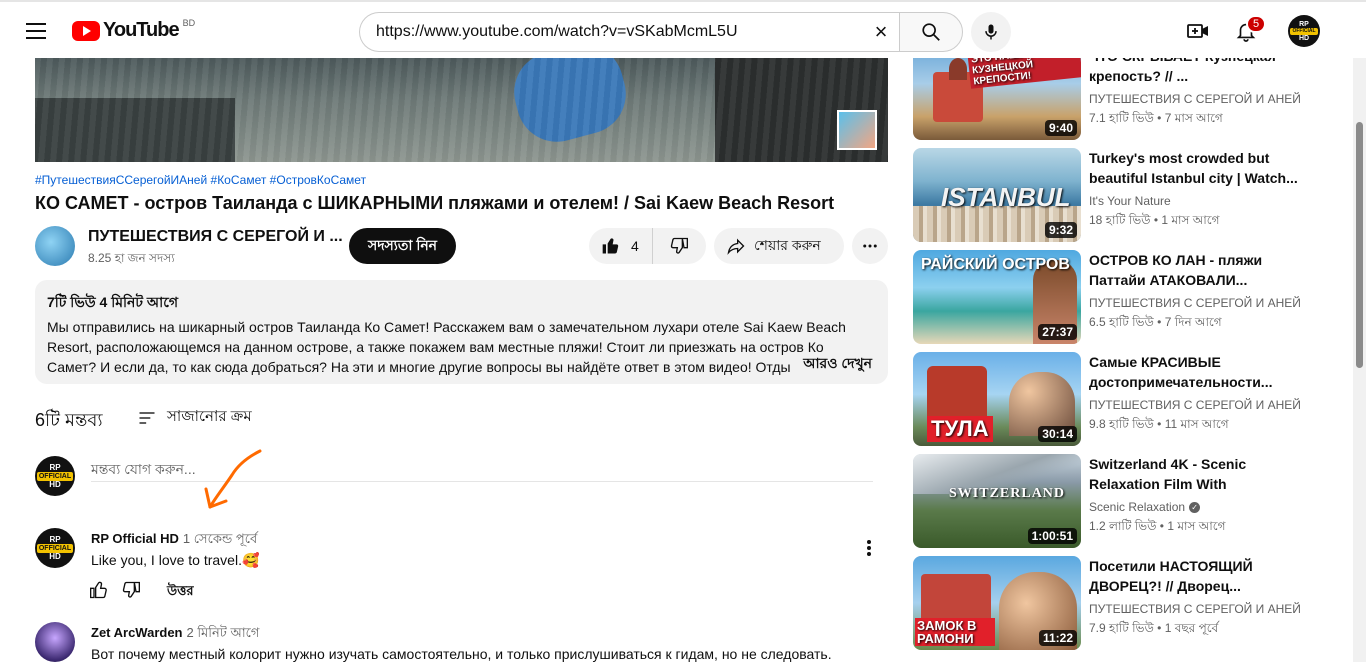 Image resolution: width=1366 pixels, height=662 pixels. I want to click on more-vertical-icon, so click(869, 548).